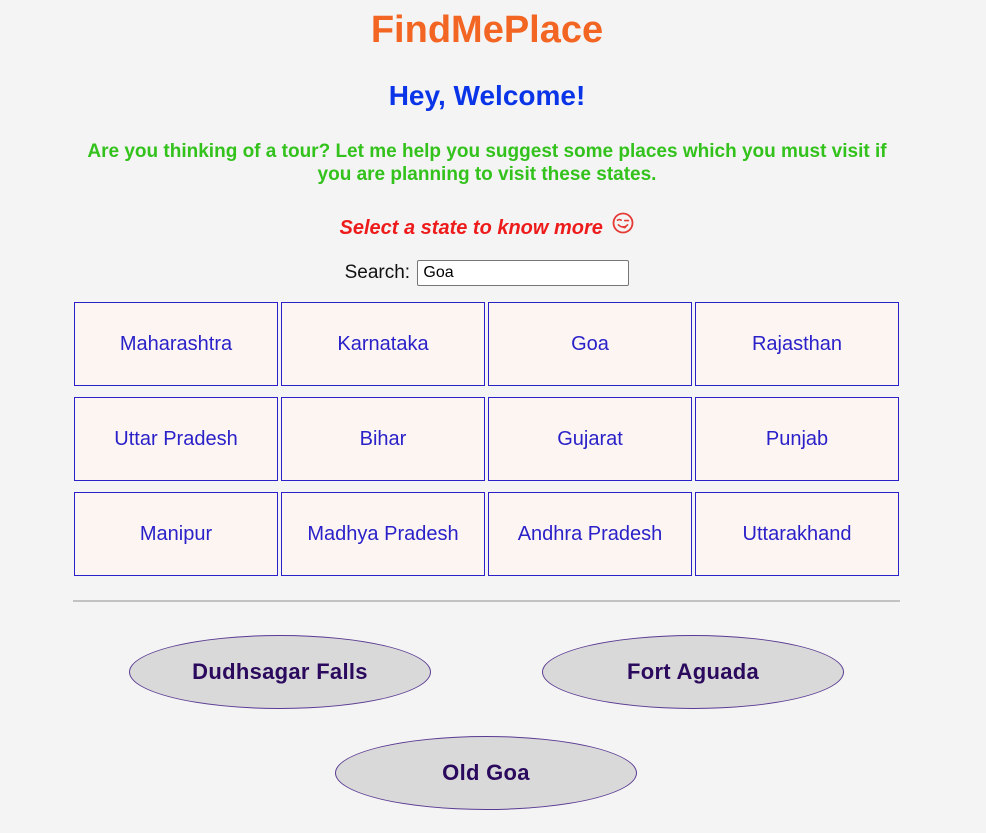 The width and height of the screenshot is (986, 833). What do you see at coordinates (383, 439) in the screenshot?
I see `state-tile-bihar: Bihar` at bounding box center [383, 439].